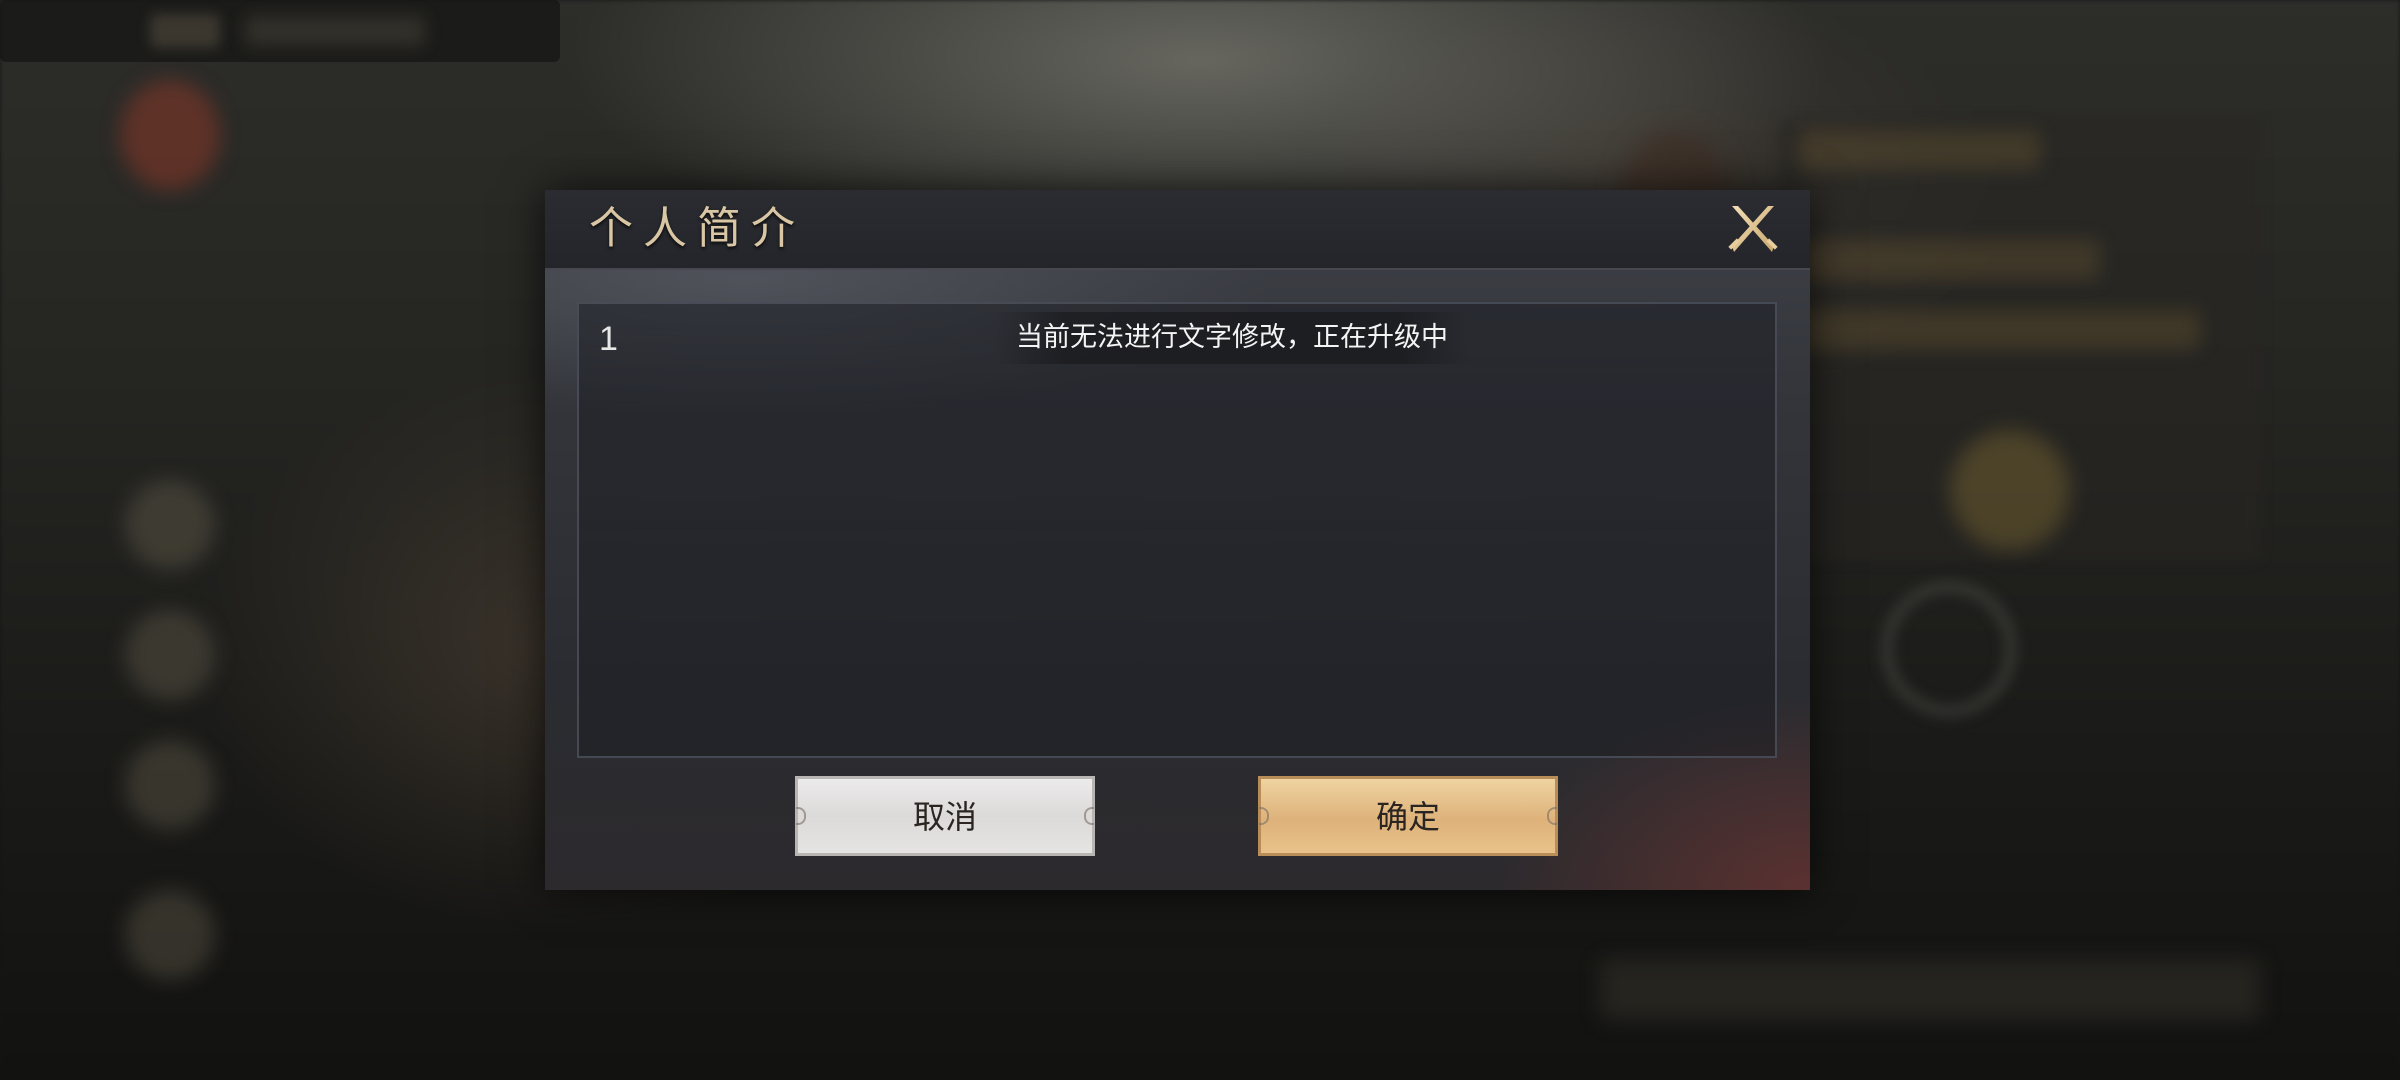  I want to click on blurred-ring, so click(1949, 649).